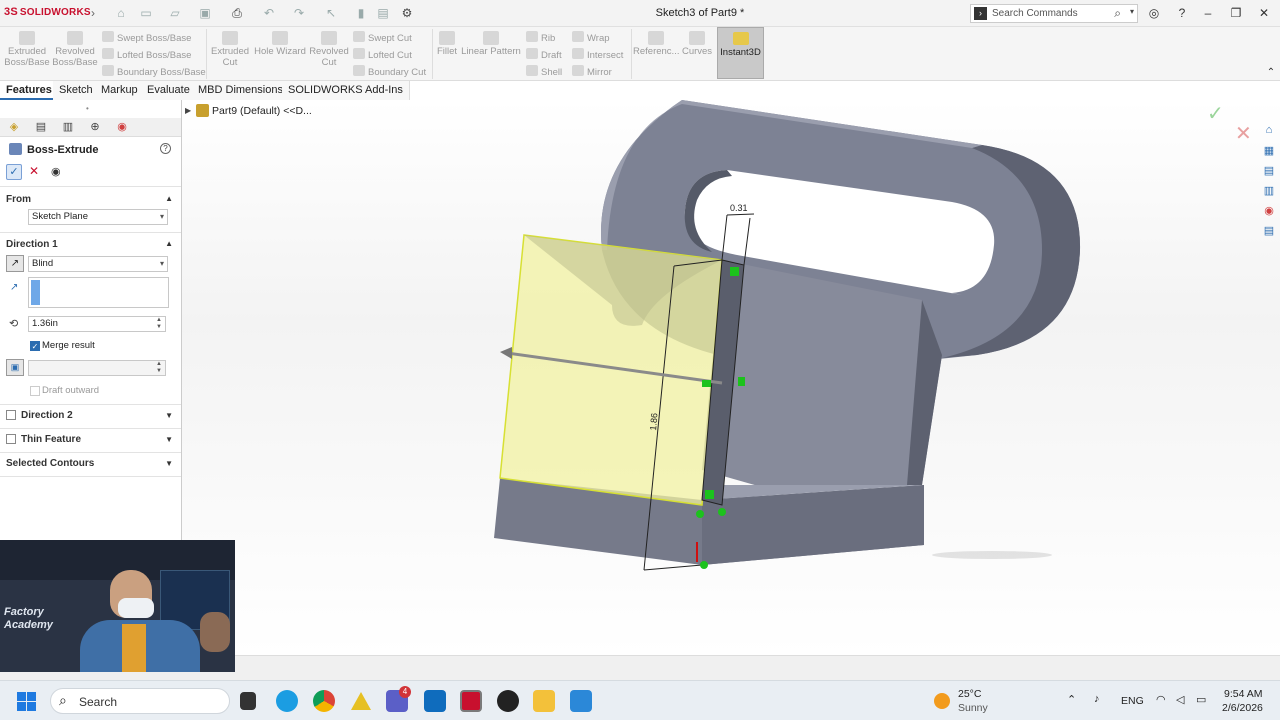  Describe the element at coordinates (739, 208) in the screenshot. I see `dimension-top-label: 0.31` at that location.